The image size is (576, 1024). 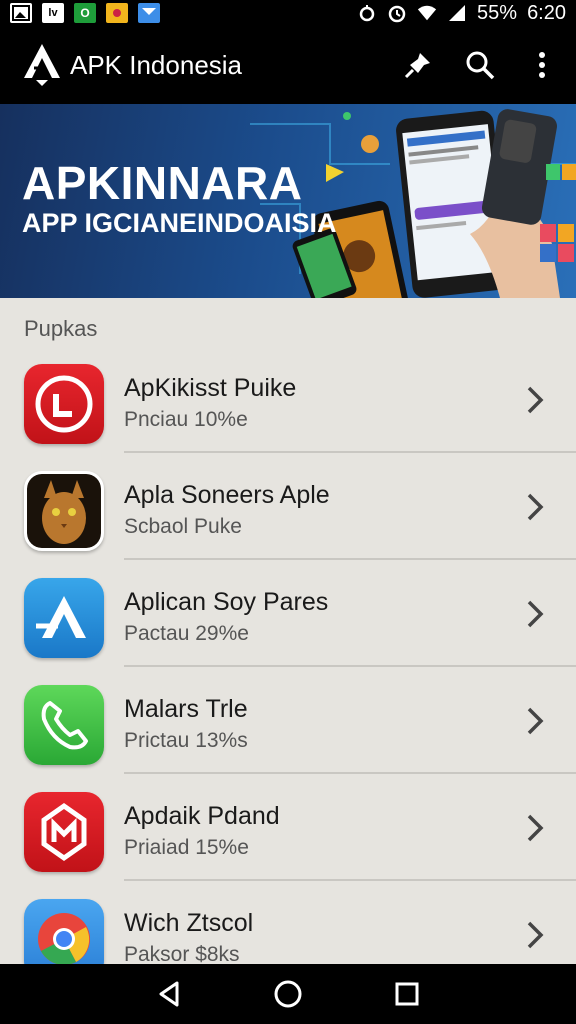 I want to click on navigation-bar, so click(x=288, y=994).